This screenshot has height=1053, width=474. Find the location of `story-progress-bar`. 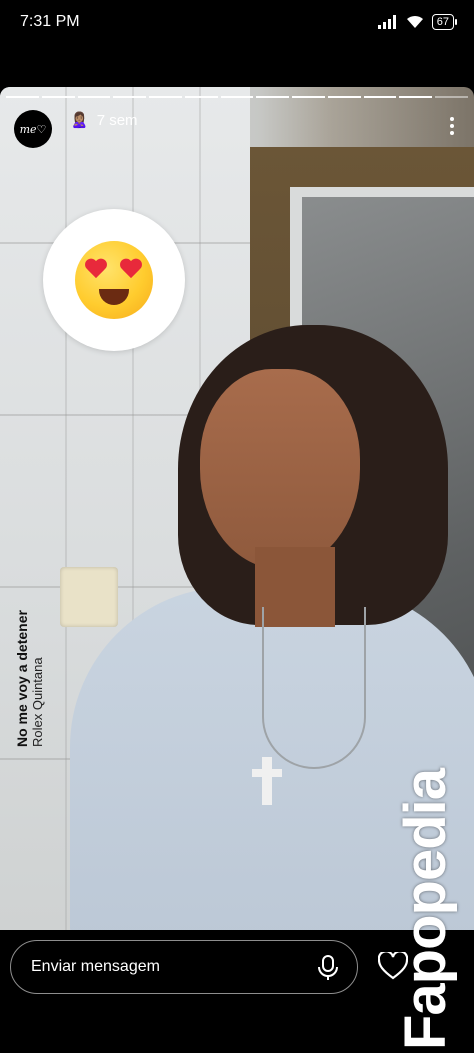

story-progress-bar is located at coordinates (237, 97).